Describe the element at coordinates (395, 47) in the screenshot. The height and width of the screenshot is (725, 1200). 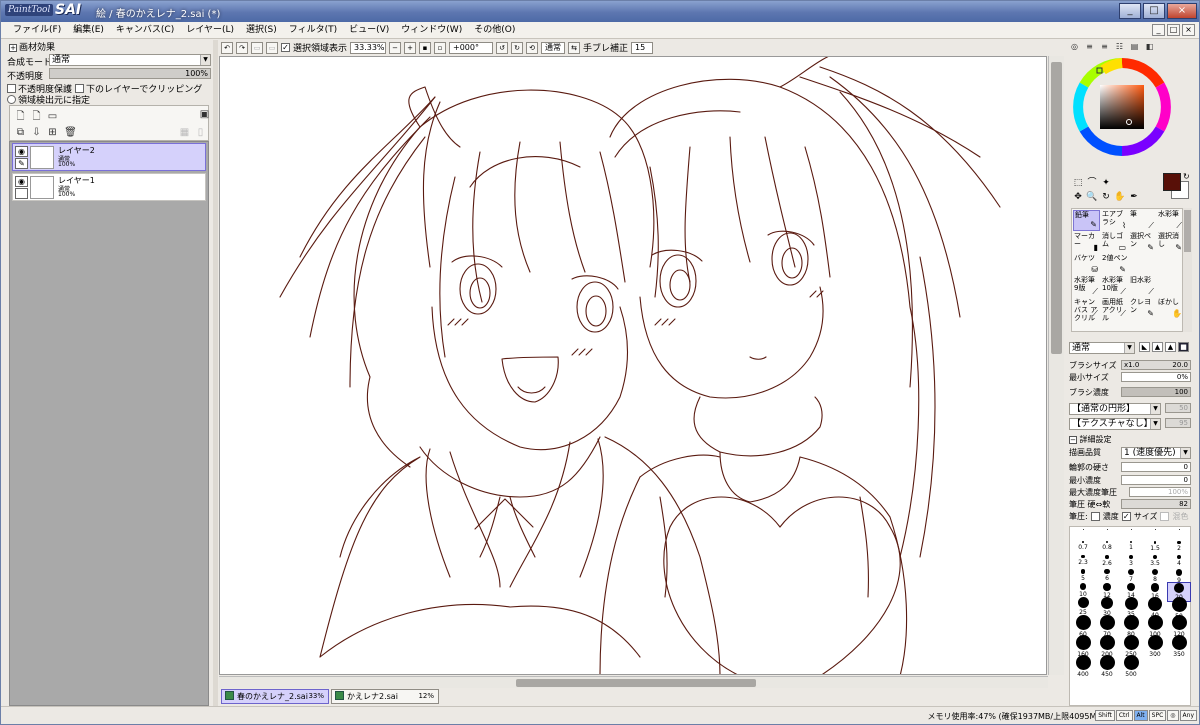
I see `zoom-out-icon: −` at that location.